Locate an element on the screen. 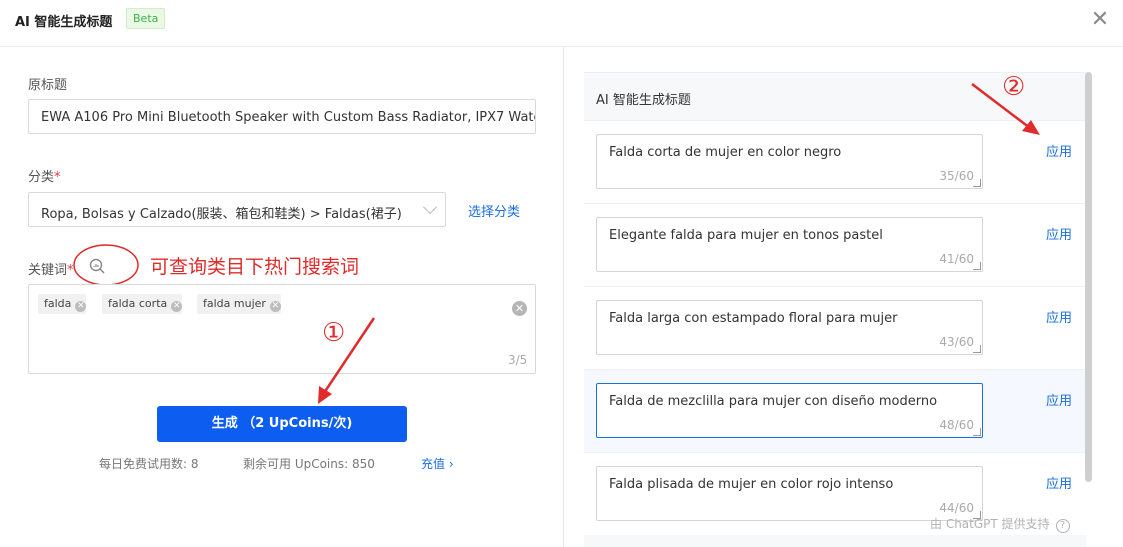 Image resolution: width=1123 pixels, height=547 pixels. annotation-circle is located at coordinates (106, 265).